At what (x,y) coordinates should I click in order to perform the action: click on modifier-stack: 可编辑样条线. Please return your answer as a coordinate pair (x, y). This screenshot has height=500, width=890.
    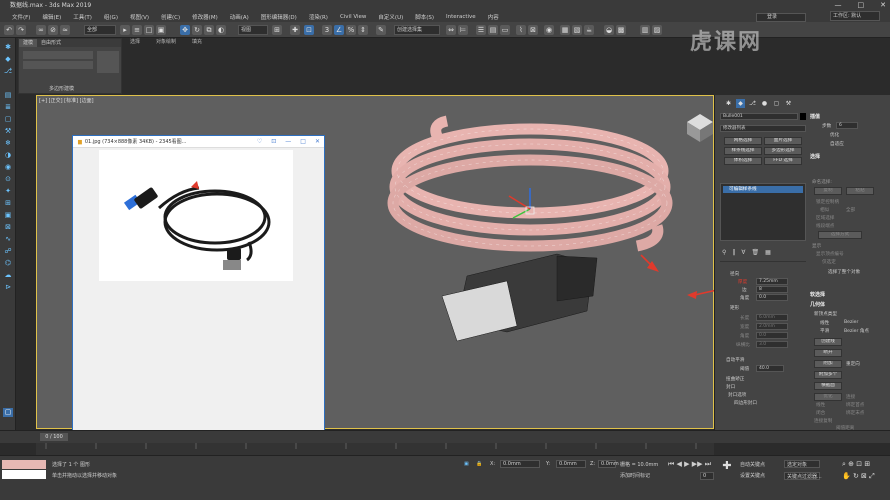
    Looking at the image, I should click on (763, 212).